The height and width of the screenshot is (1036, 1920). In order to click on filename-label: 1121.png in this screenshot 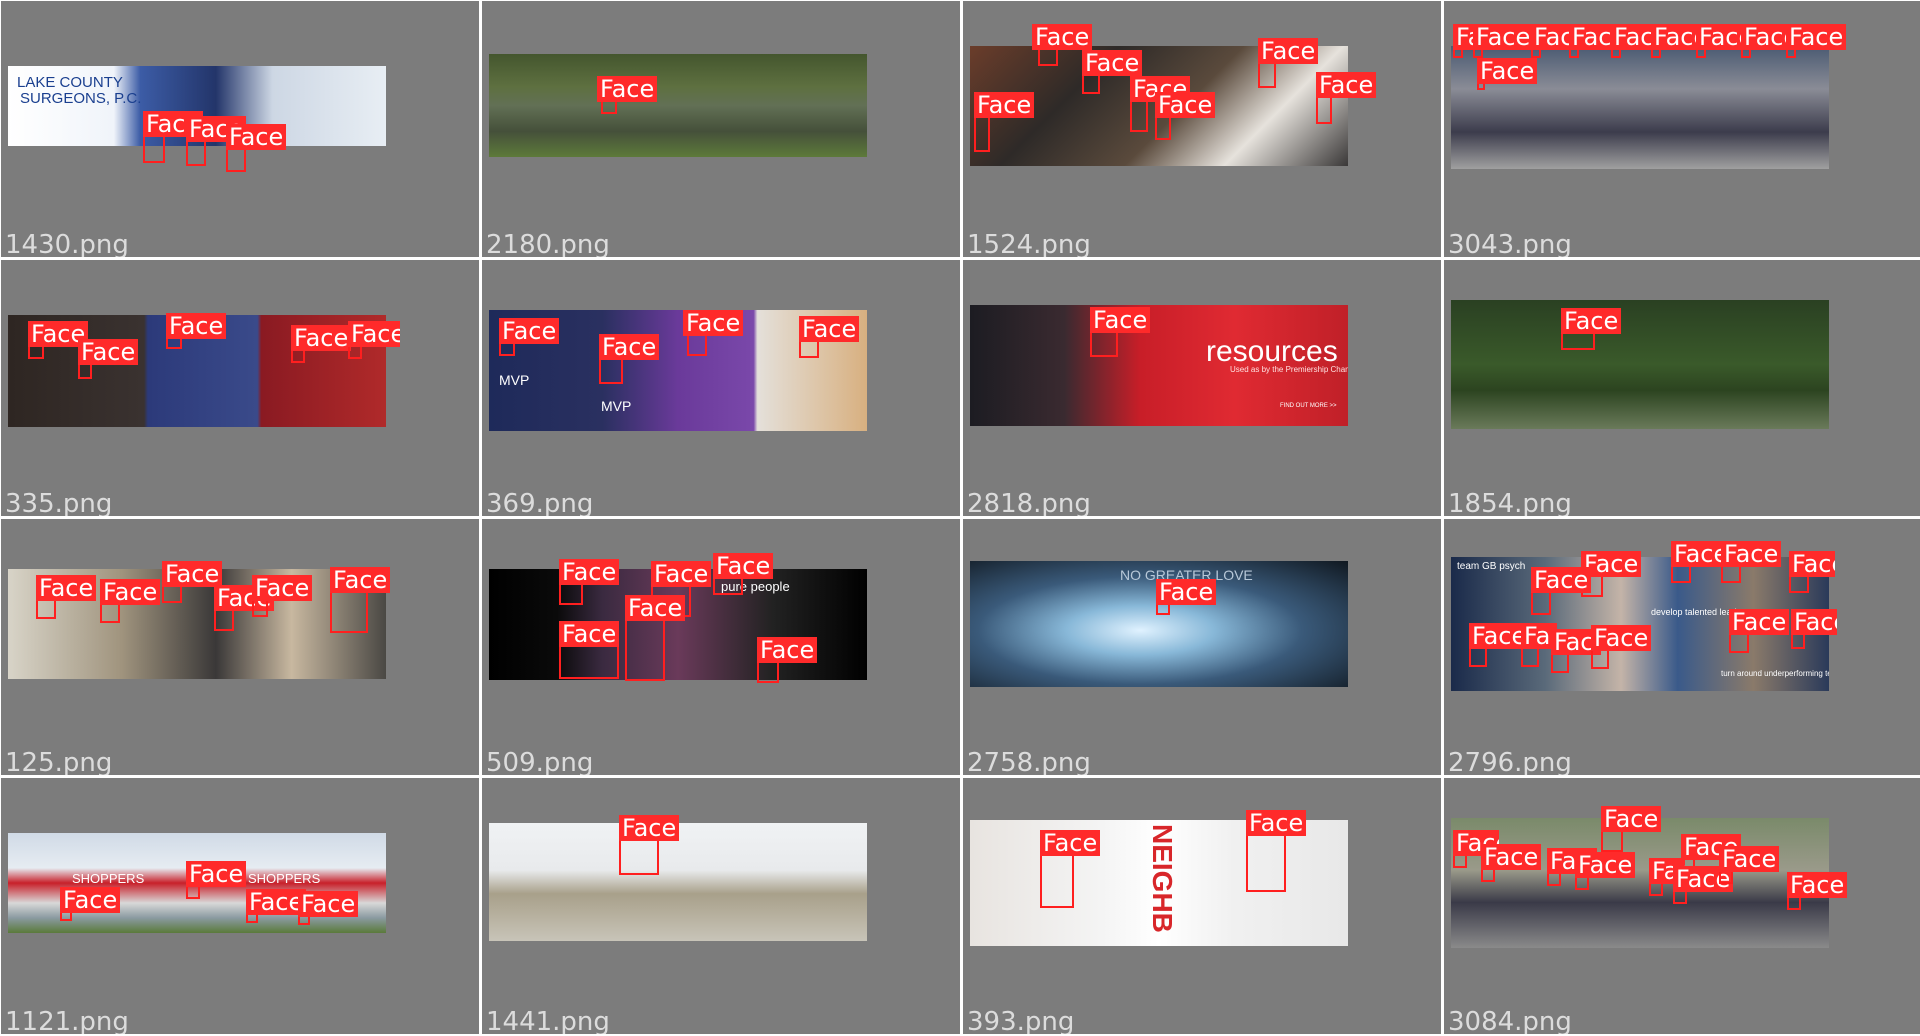, I will do `click(67, 1020)`.